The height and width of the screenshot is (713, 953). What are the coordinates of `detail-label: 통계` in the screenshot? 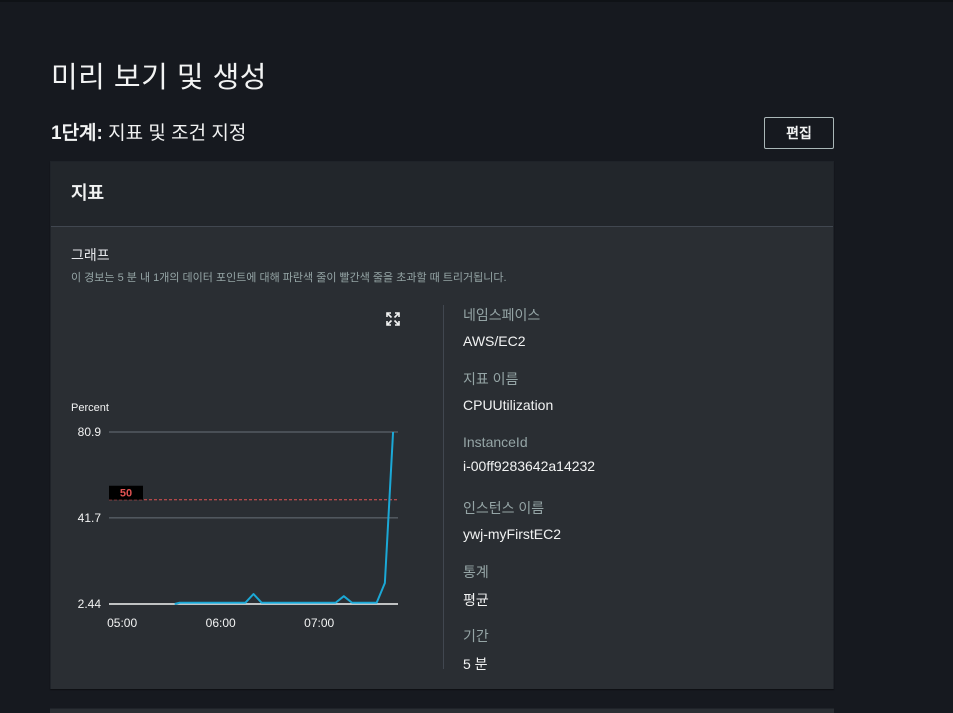 It's located at (476, 572).